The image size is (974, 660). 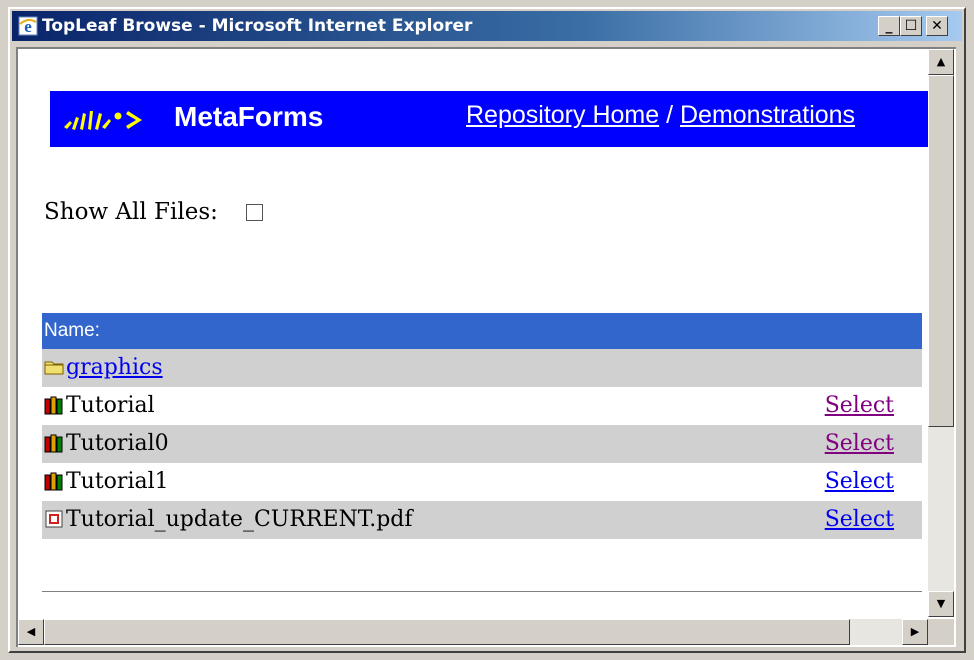 I want to click on table-row: Tutorial1 Select, so click(x=482, y=482).